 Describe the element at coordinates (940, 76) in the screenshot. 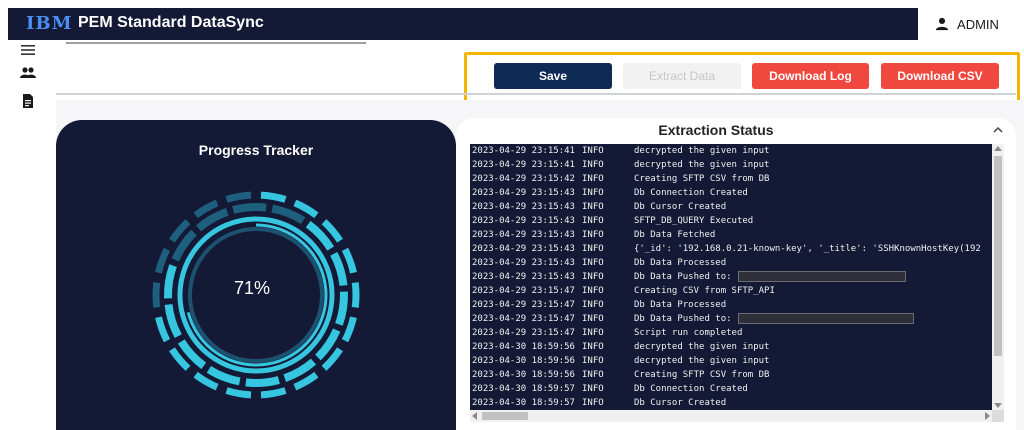

I see `download-csv-button: Download CSV` at that location.